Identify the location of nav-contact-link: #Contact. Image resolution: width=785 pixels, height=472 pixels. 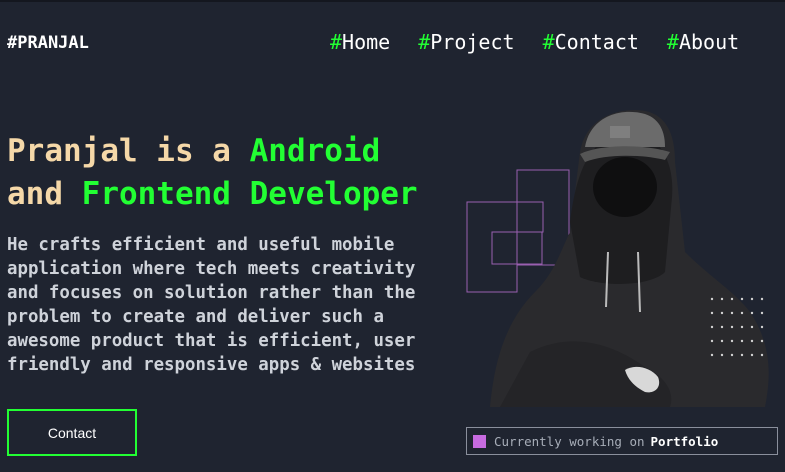
(591, 42).